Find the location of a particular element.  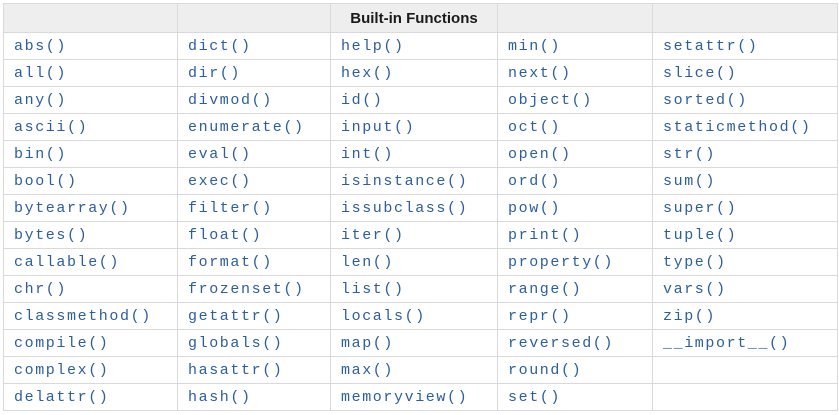

function-link: open() is located at coordinates (540, 154).